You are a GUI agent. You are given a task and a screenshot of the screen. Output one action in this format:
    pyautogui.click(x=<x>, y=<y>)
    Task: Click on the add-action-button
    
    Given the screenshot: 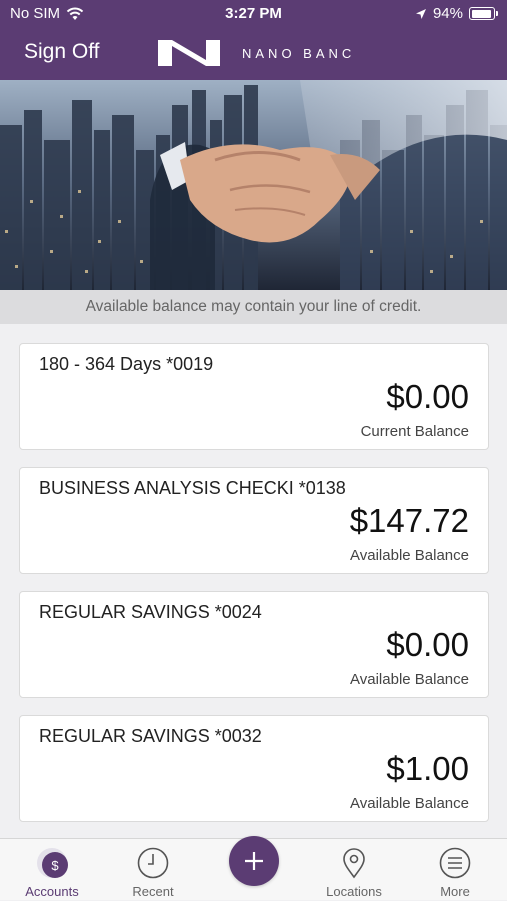 What is the action you would take?
    pyautogui.click(x=254, y=861)
    